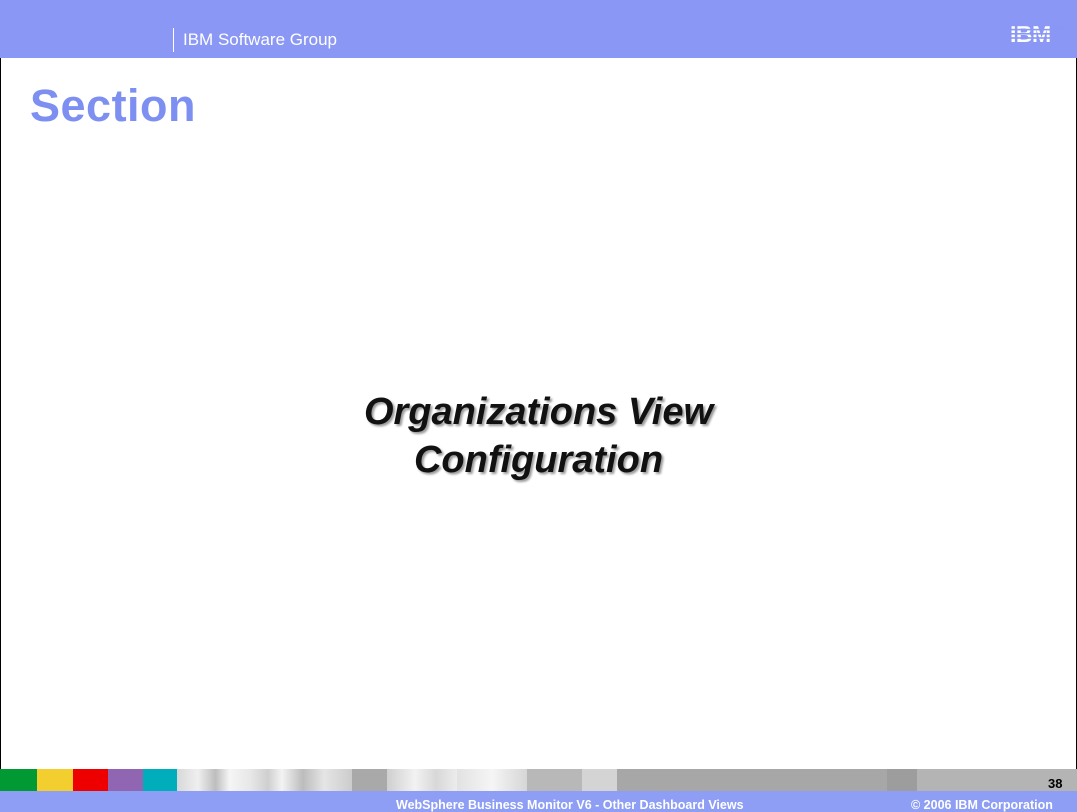 This screenshot has height=812, width=1077. I want to click on footer-red-block, so click(90, 780).